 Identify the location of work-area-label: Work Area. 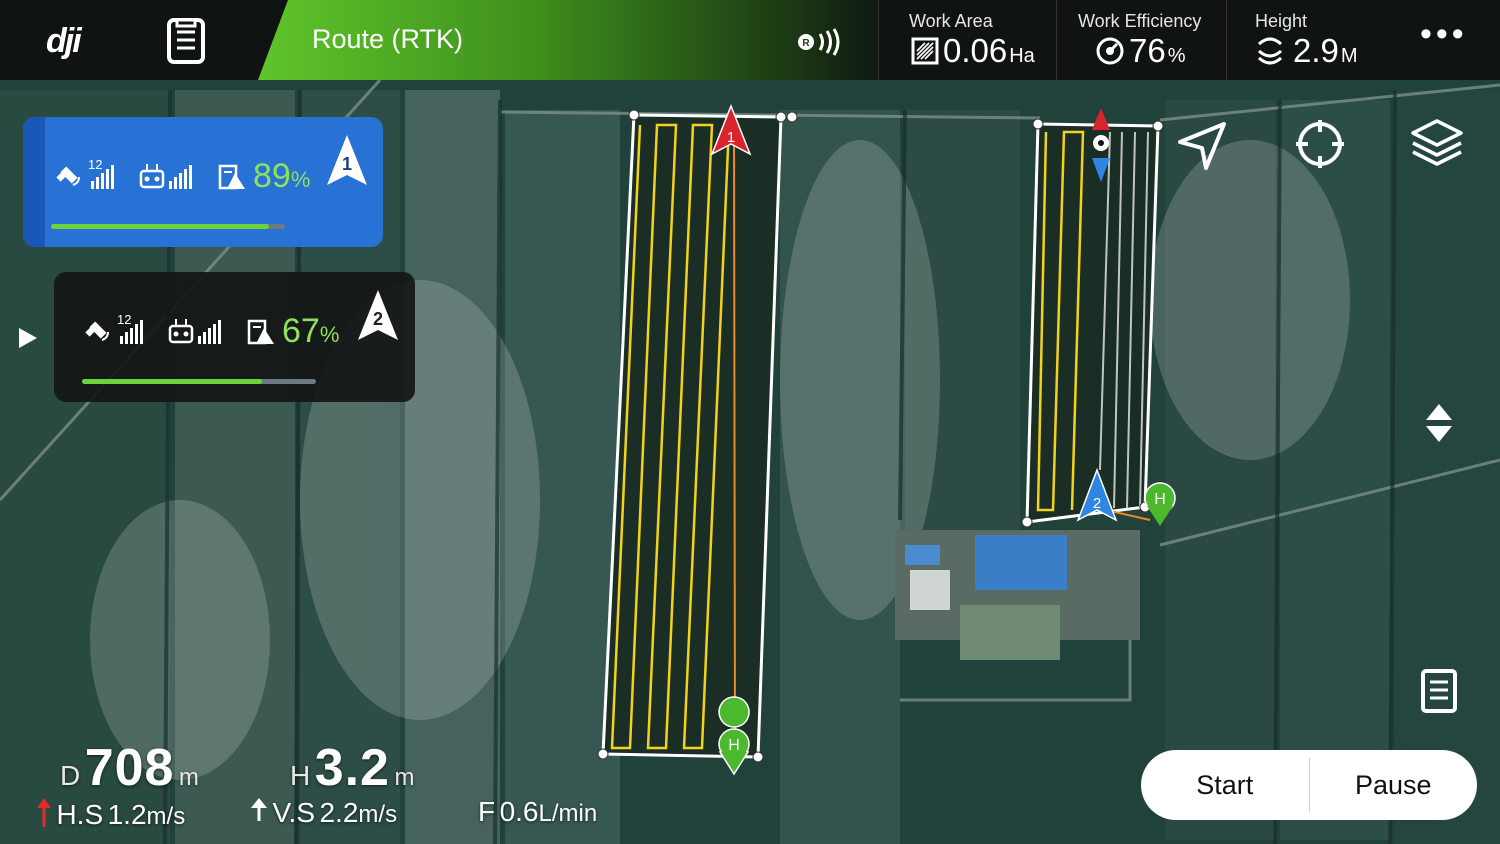
(951, 21).